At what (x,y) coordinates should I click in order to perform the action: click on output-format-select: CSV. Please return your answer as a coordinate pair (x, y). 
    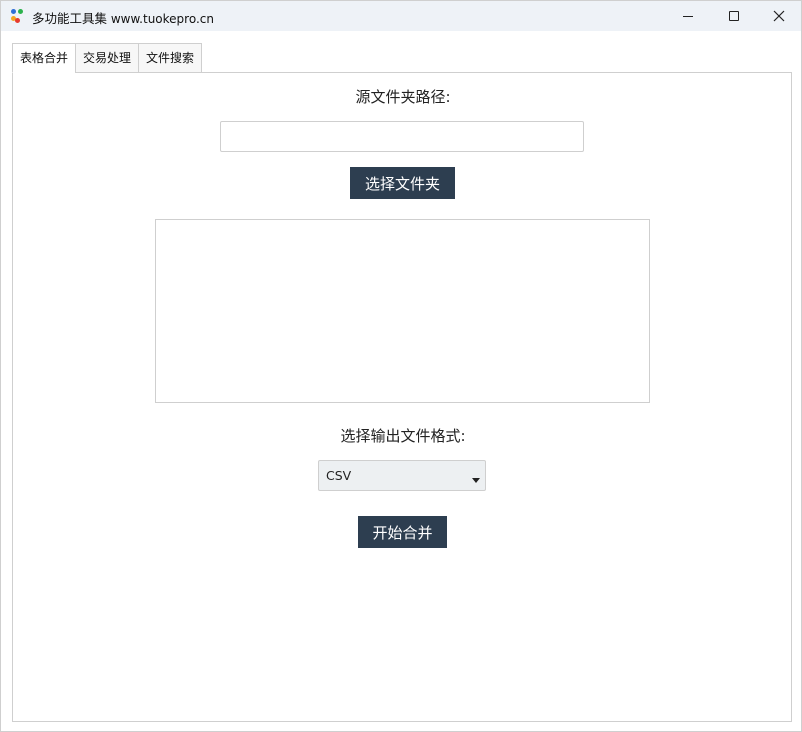
    Looking at the image, I should click on (402, 475).